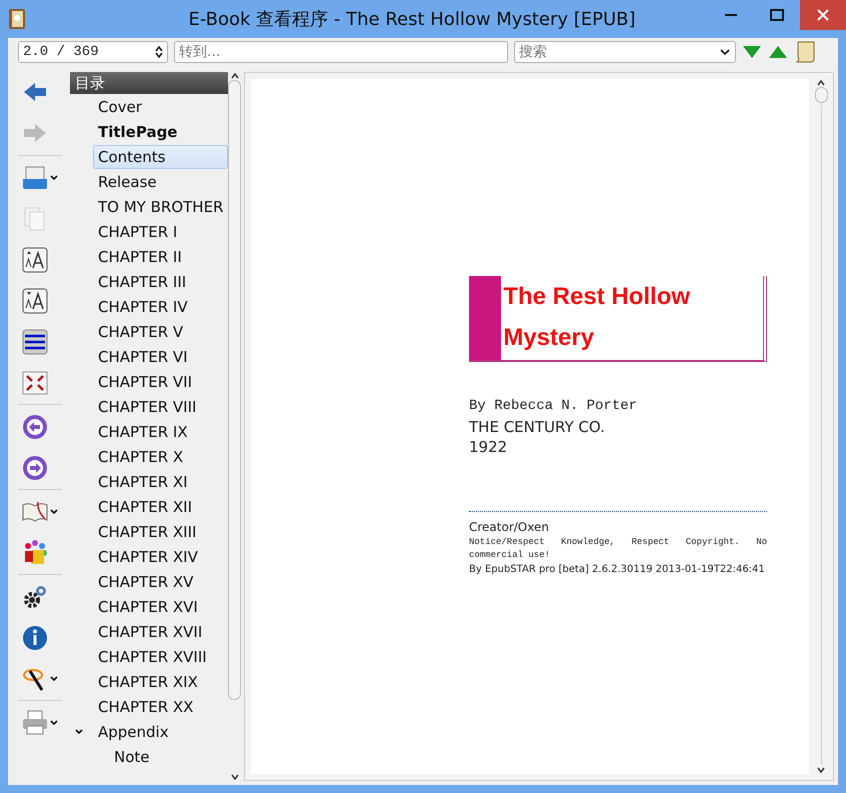 The image size is (846, 793). Describe the element at coordinates (127, 182) in the screenshot. I see `toc-item: Release` at that location.